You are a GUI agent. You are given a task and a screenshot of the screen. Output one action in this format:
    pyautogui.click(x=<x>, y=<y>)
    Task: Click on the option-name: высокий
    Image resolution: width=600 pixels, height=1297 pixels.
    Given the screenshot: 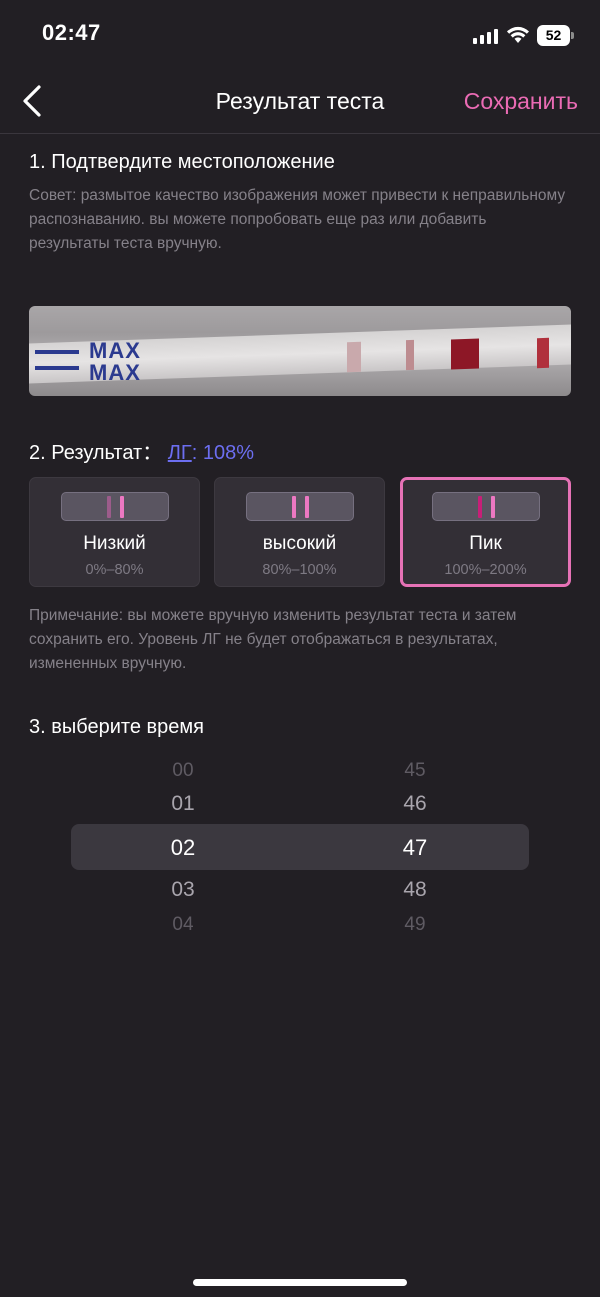 What is the action you would take?
    pyautogui.click(x=299, y=543)
    